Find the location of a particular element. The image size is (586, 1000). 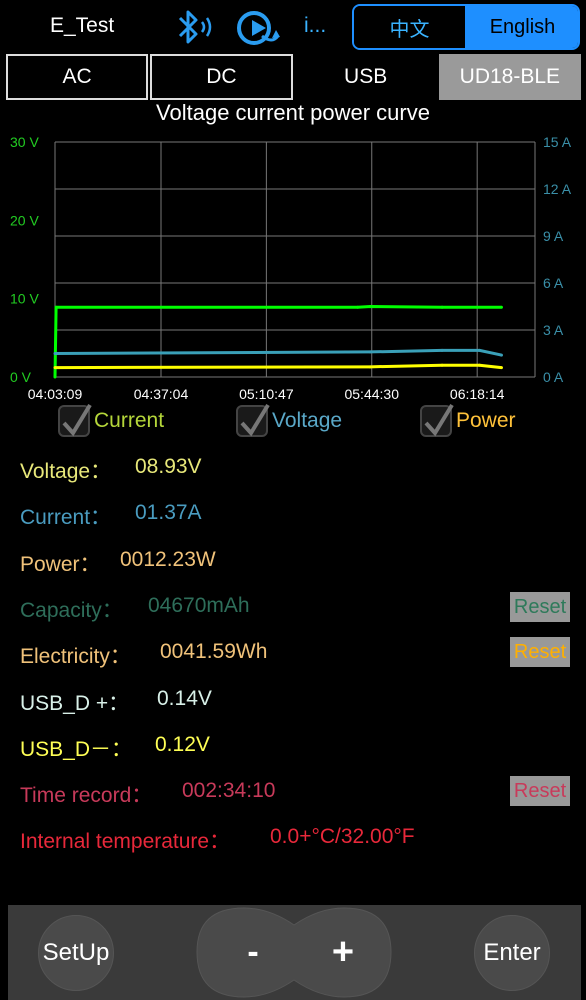

power-checkbox-label: Power is located at coordinates (486, 420).